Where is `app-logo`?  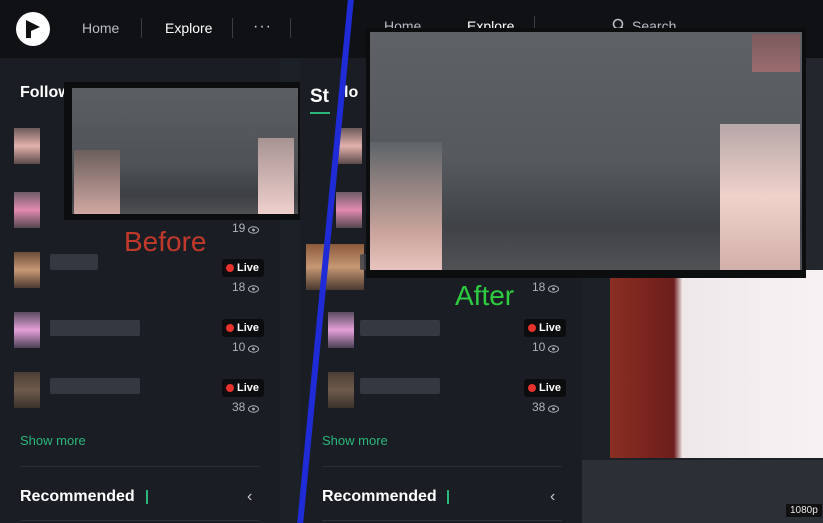
app-logo is located at coordinates (33, 29).